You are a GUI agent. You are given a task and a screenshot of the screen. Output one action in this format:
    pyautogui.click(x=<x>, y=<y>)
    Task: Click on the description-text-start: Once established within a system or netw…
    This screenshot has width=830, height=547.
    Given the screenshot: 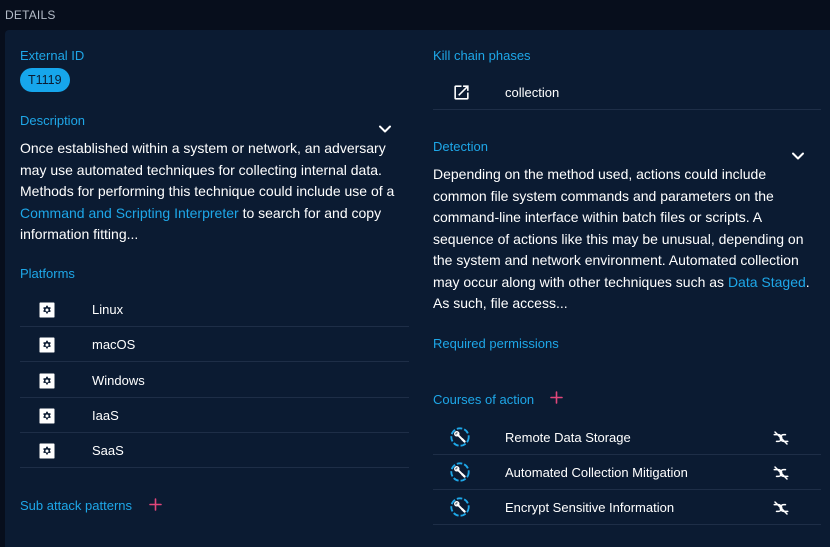 What is the action you would take?
    pyautogui.click(x=207, y=169)
    